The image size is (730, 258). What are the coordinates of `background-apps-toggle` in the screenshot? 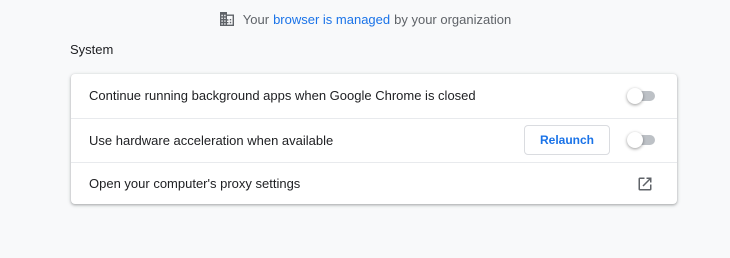 It's located at (642, 95).